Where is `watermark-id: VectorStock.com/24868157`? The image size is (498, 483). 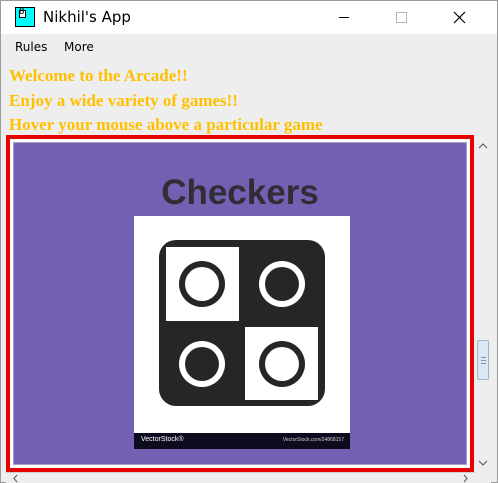 watermark-id: VectorStock.com/24868157 is located at coordinates (313, 440).